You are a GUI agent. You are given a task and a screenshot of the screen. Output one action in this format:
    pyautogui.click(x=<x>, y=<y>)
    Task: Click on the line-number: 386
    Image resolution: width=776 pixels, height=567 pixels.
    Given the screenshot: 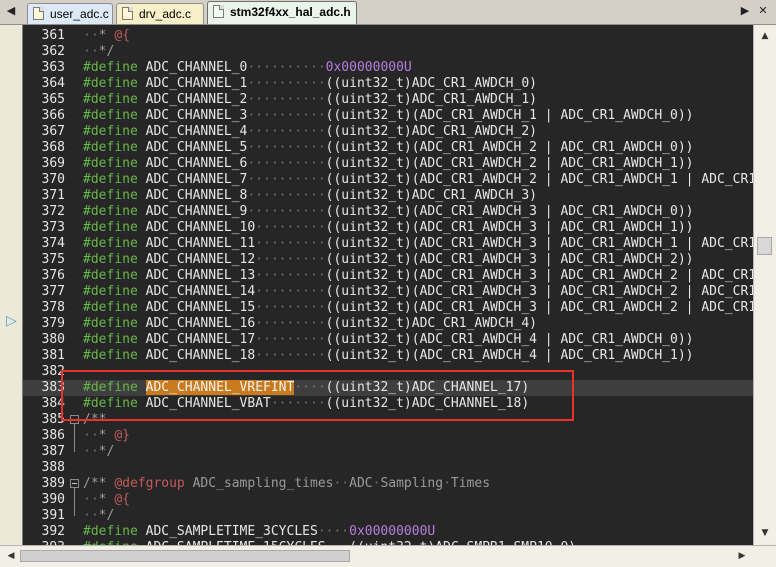 What is the action you would take?
    pyautogui.click(x=53, y=435)
    